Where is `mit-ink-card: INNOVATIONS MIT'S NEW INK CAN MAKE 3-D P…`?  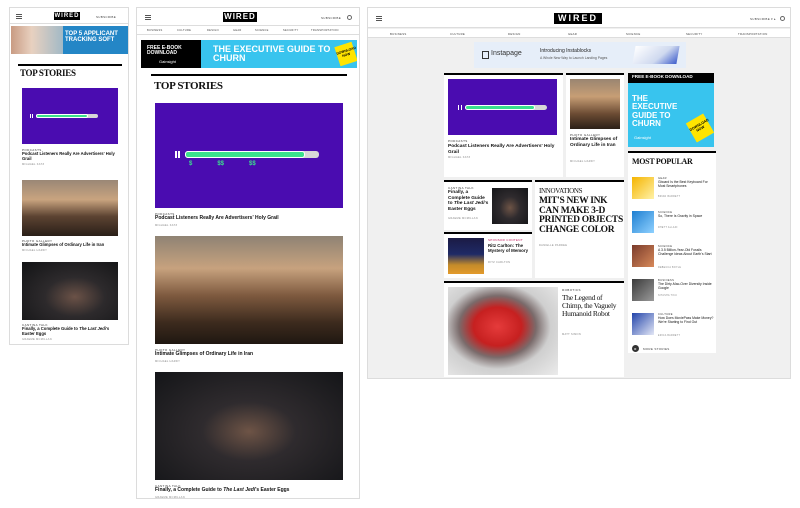
mit-ink-card: INNOVATIONS MIT'S NEW INK CAN MAKE 3-D P… is located at coordinates (579, 229).